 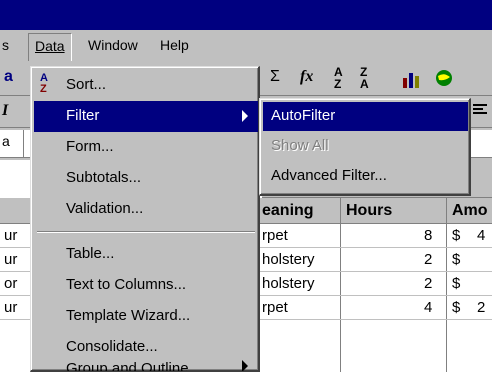 I want to click on row-cell-amount: $ 4, so click(x=468, y=235).